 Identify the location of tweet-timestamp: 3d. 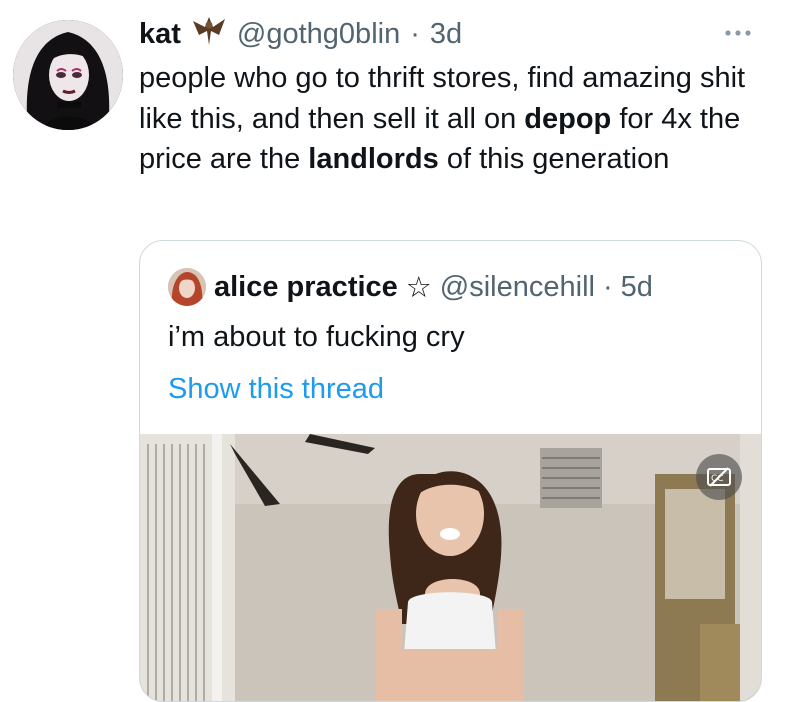
(446, 34).